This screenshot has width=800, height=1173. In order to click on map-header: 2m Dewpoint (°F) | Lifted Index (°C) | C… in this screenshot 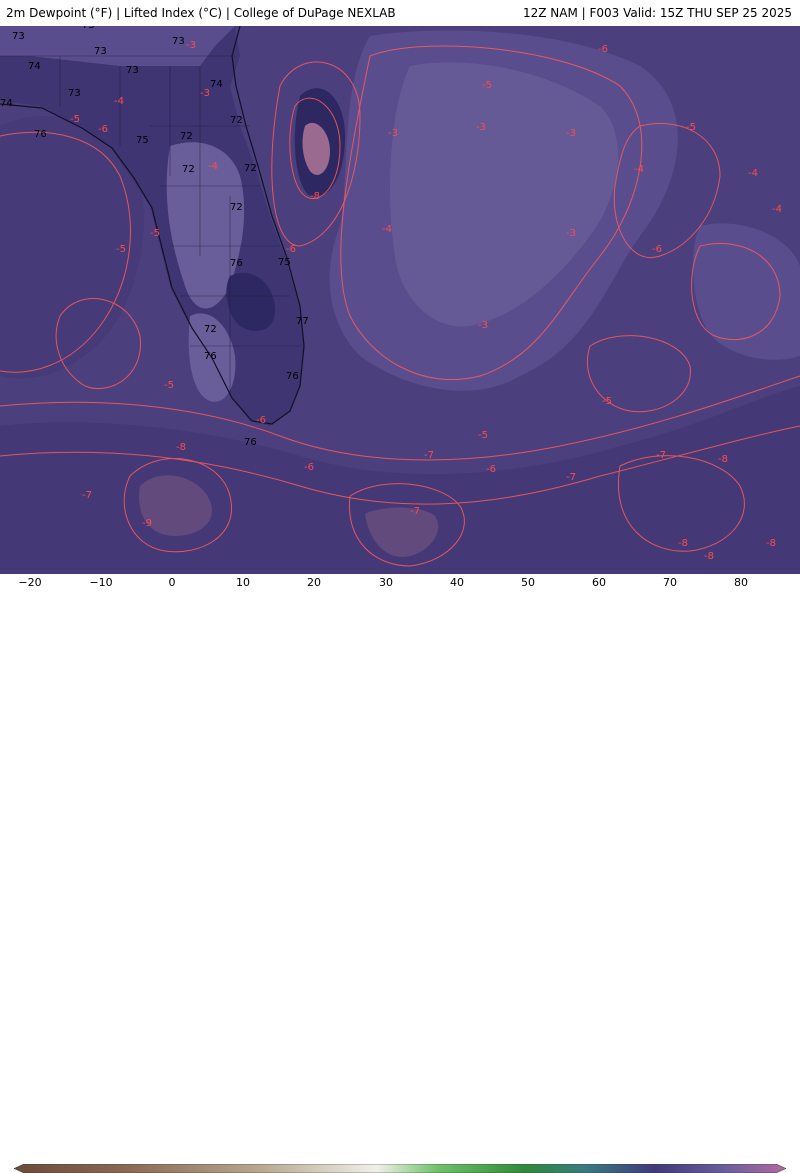, I will do `click(400, 13)`.